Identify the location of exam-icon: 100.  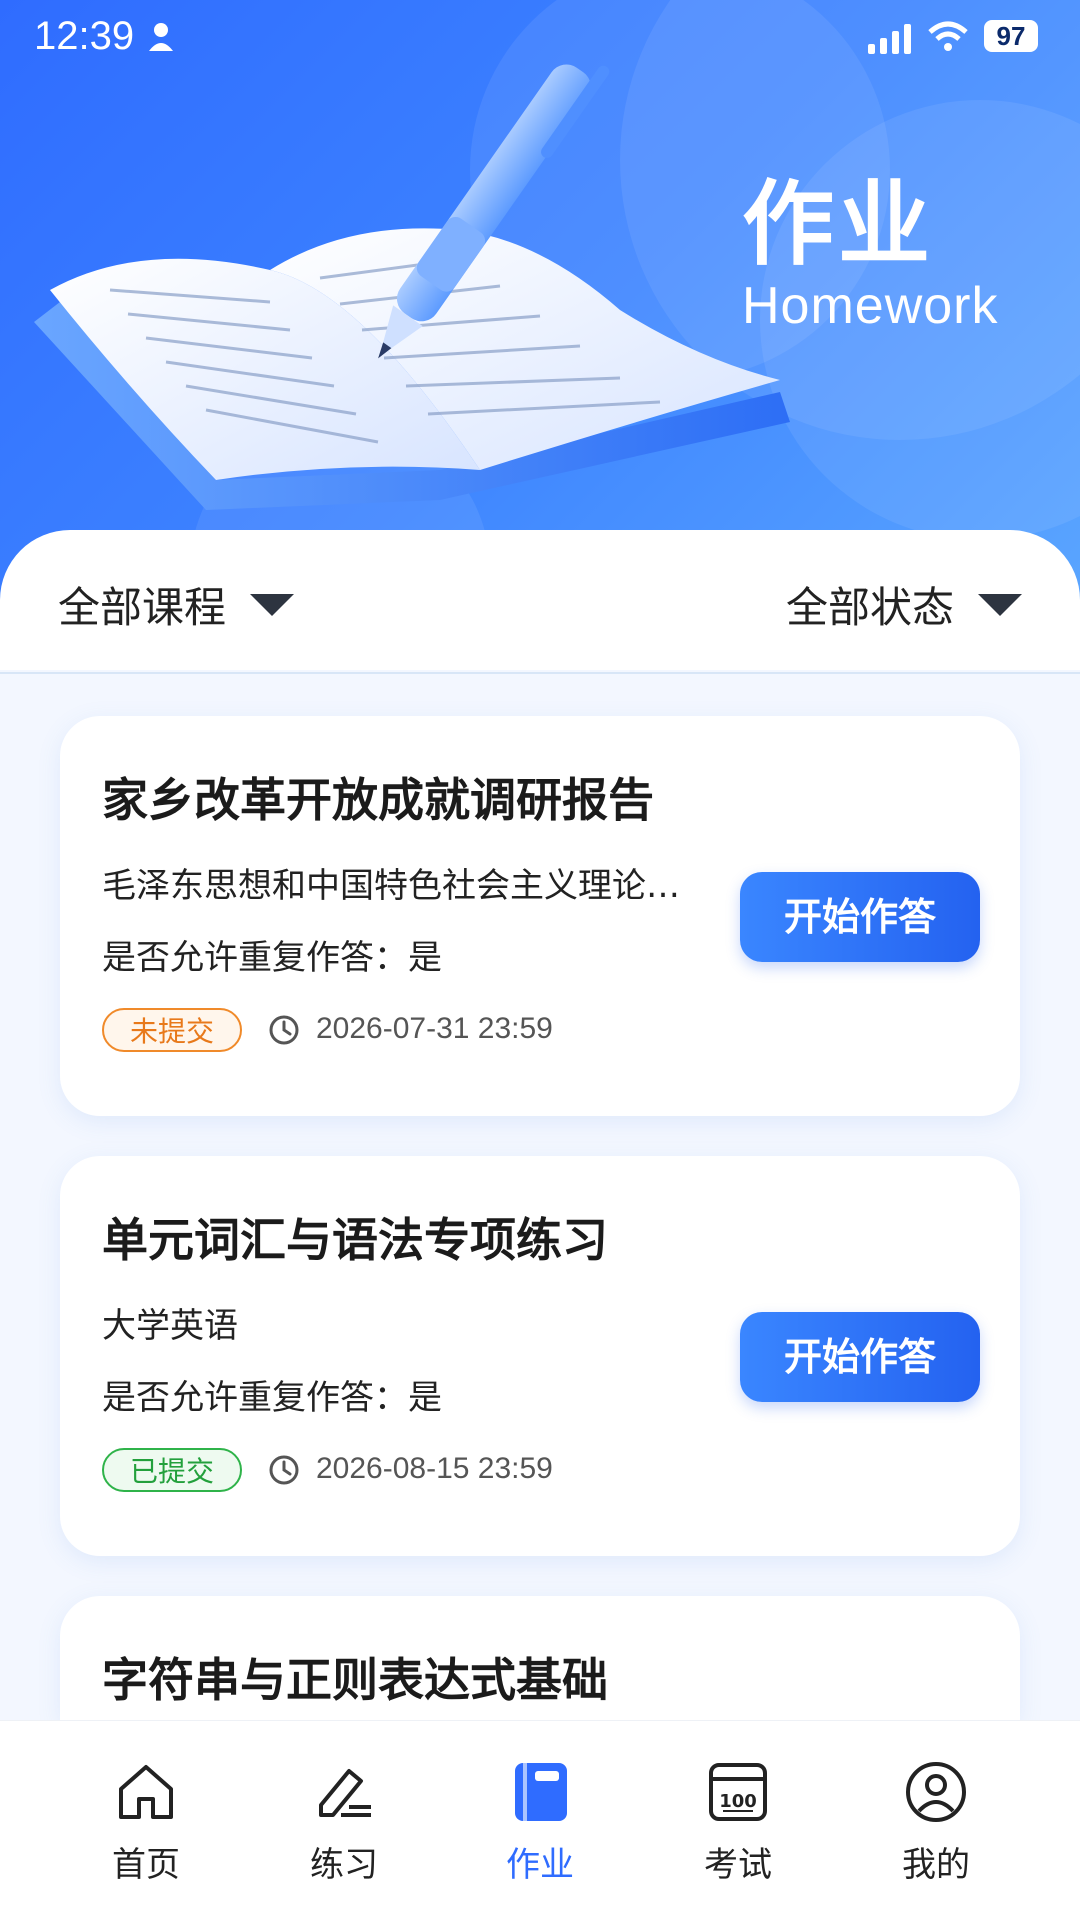
(738, 1792).